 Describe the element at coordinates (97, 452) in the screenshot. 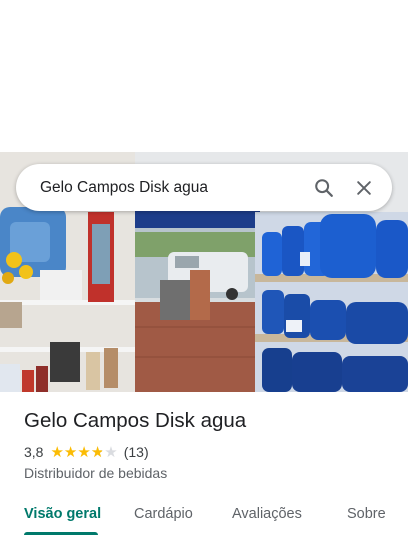

I see `star-icon: ★ ★` at that location.